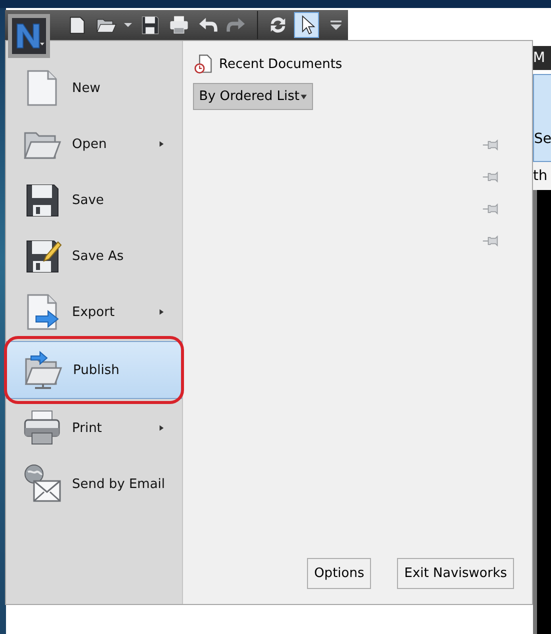  What do you see at coordinates (280, 64) in the screenshot?
I see `section-title: Recent Documents` at bounding box center [280, 64].